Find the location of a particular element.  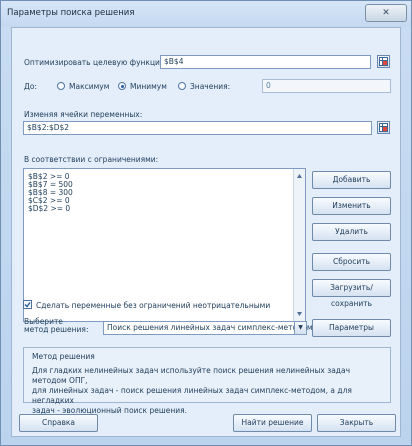

title-bar: Параметры поиска решения ✕ is located at coordinates (206, 14).